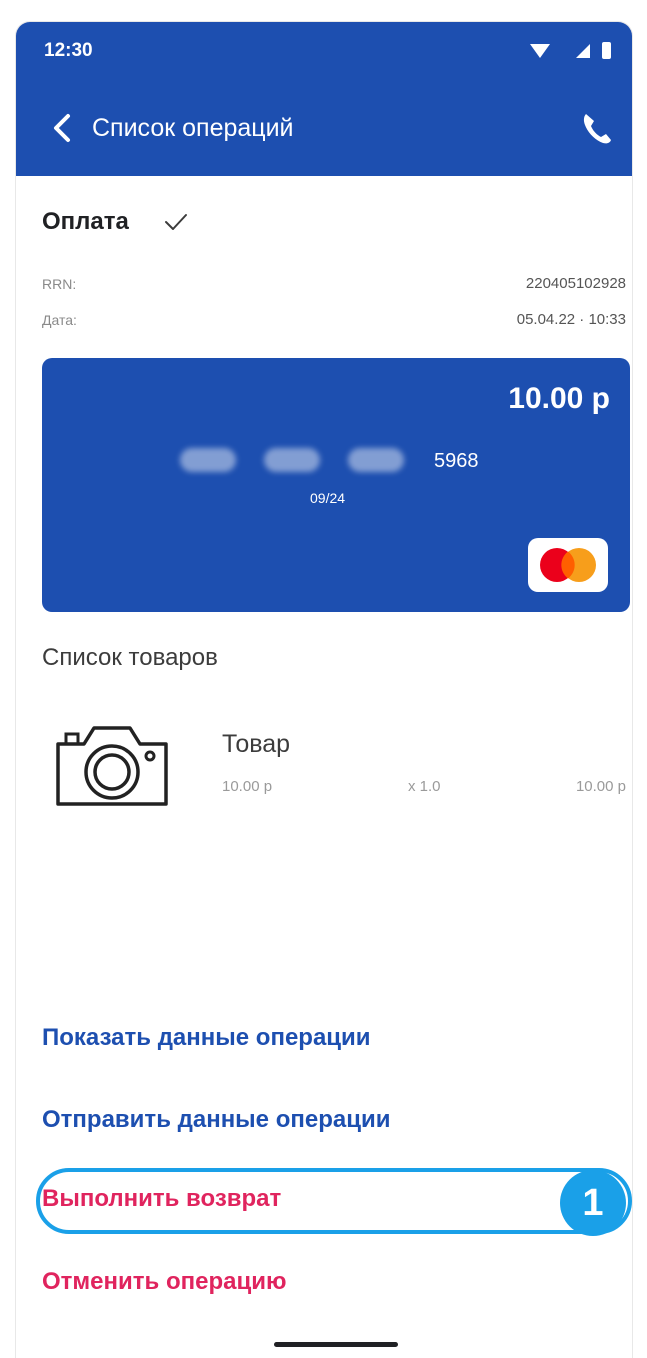 The width and height of the screenshot is (647, 1358). What do you see at coordinates (575, 283) in the screenshot?
I see `rrn-value: 220405102928` at bounding box center [575, 283].